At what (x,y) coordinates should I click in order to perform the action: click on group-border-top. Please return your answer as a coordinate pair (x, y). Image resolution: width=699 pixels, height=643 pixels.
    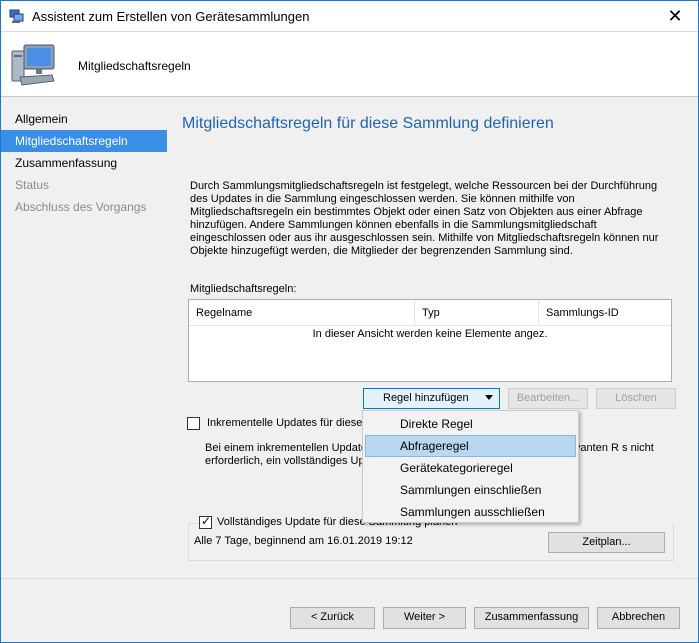
    Looking at the image, I should click on (193, 523).